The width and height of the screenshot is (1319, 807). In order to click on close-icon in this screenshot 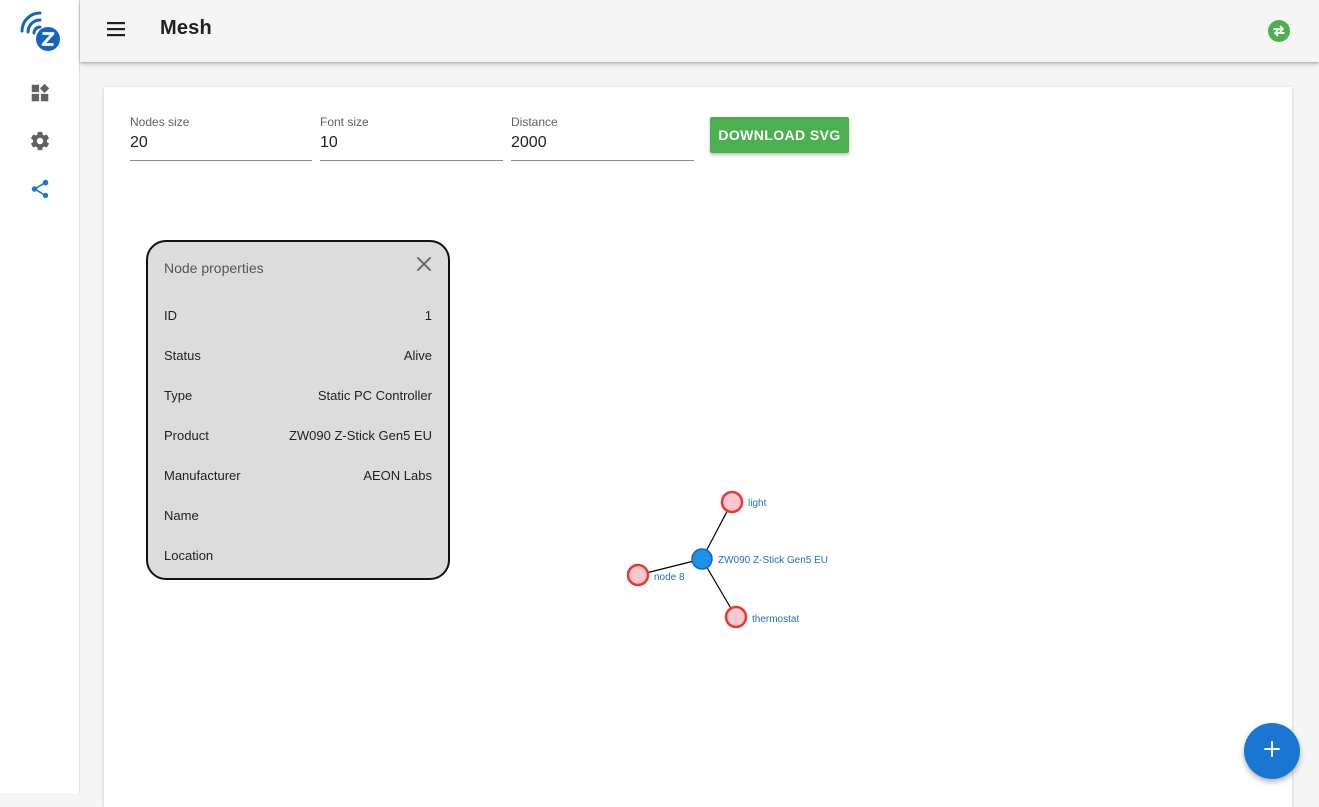, I will do `click(424, 266)`.